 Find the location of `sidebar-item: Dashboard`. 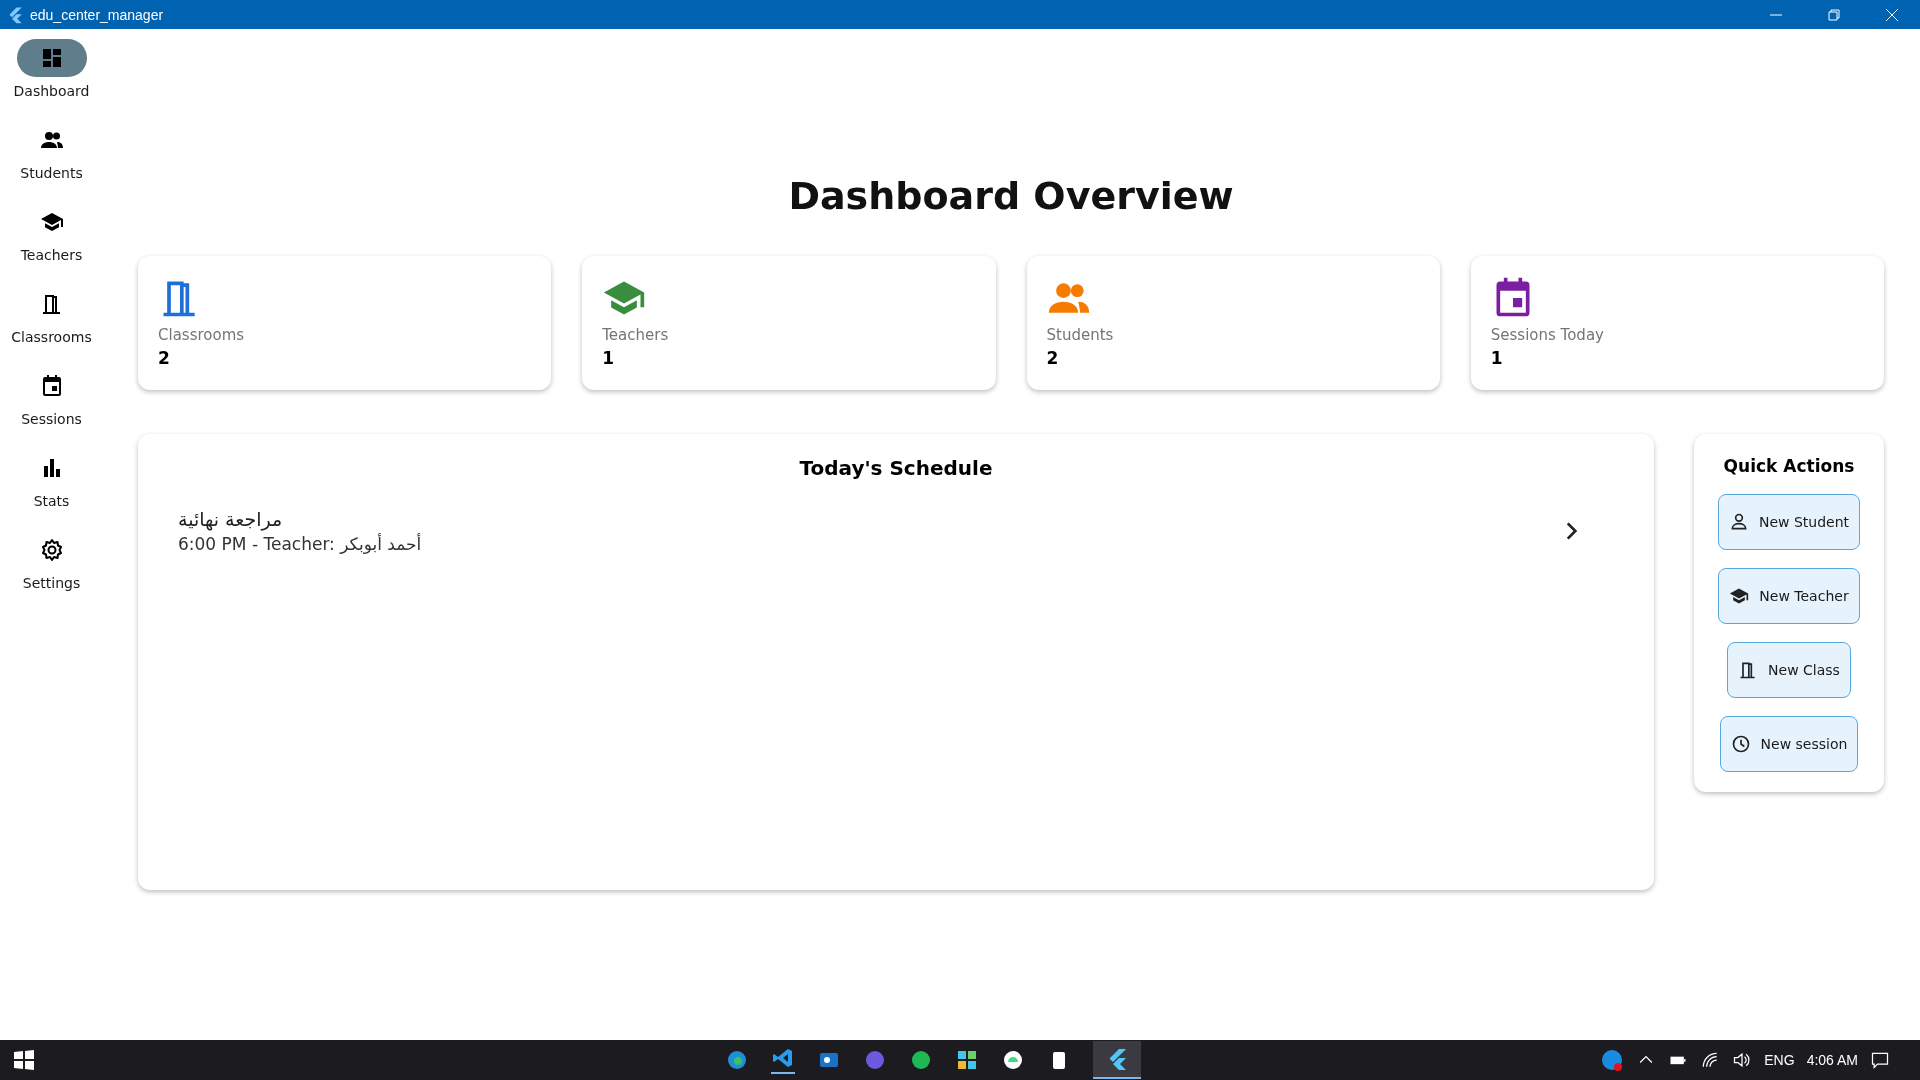

sidebar-item: Dashboard is located at coordinates (51, 69).